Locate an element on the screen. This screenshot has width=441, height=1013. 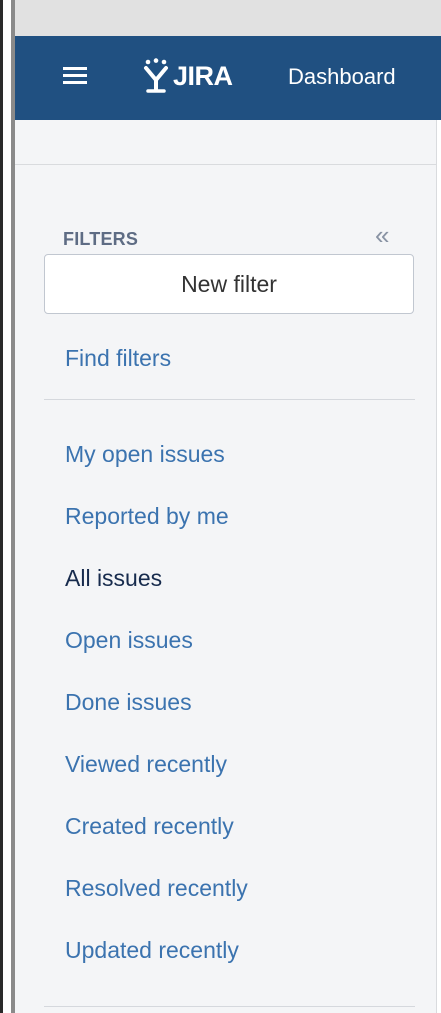
filter-item-all-issues: All issues is located at coordinates (156, 592).